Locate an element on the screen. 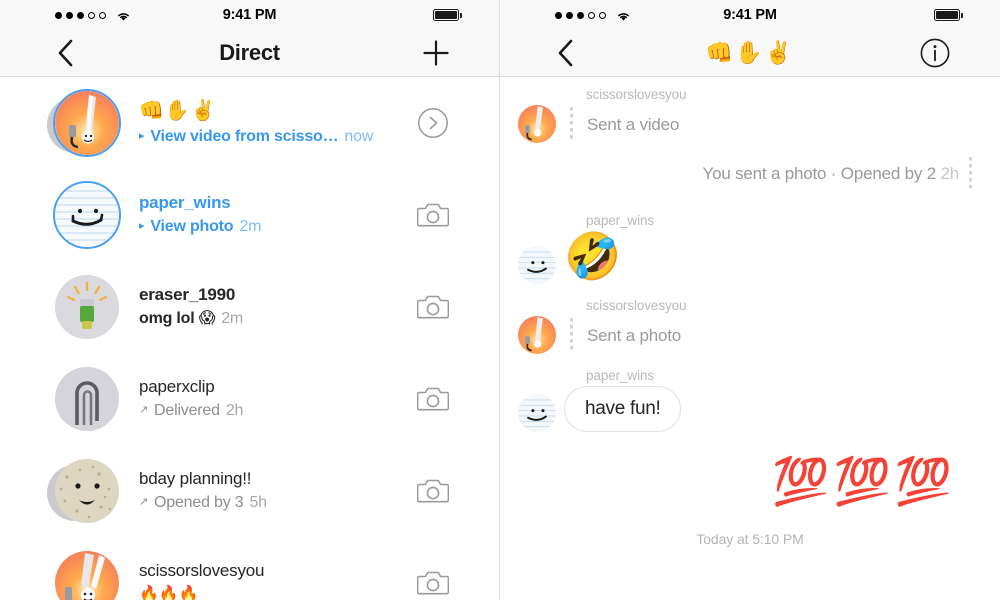  status-bar-right: 9:41 PM is located at coordinates (750, 15).